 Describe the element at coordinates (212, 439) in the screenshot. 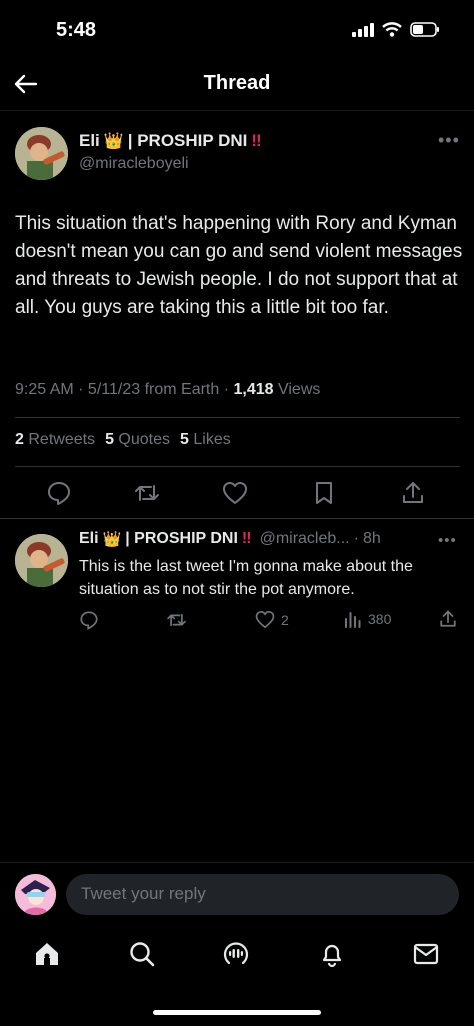

I see `likes-label: Likes` at that location.